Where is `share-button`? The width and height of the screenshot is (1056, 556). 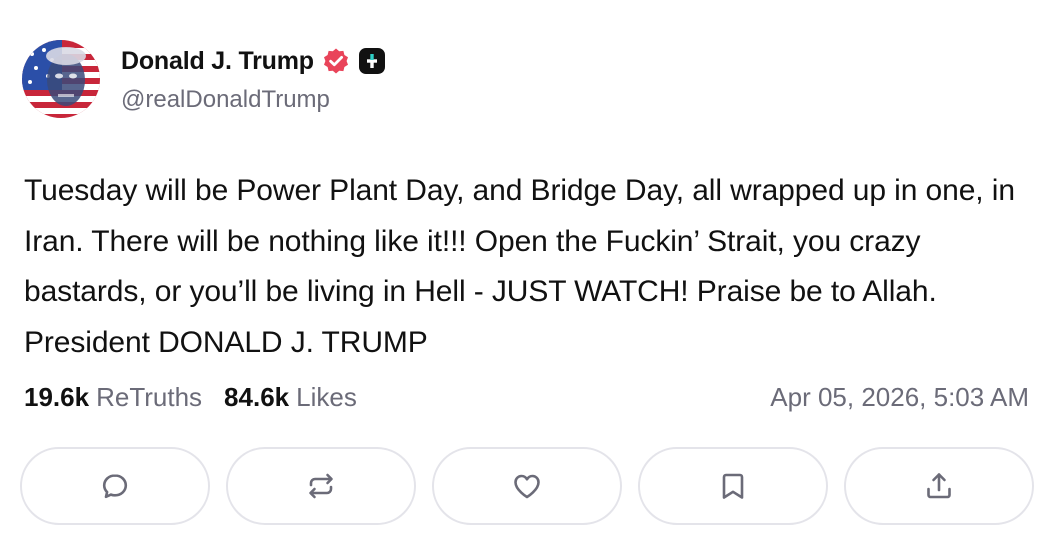
share-button is located at coordinates (939, 486).